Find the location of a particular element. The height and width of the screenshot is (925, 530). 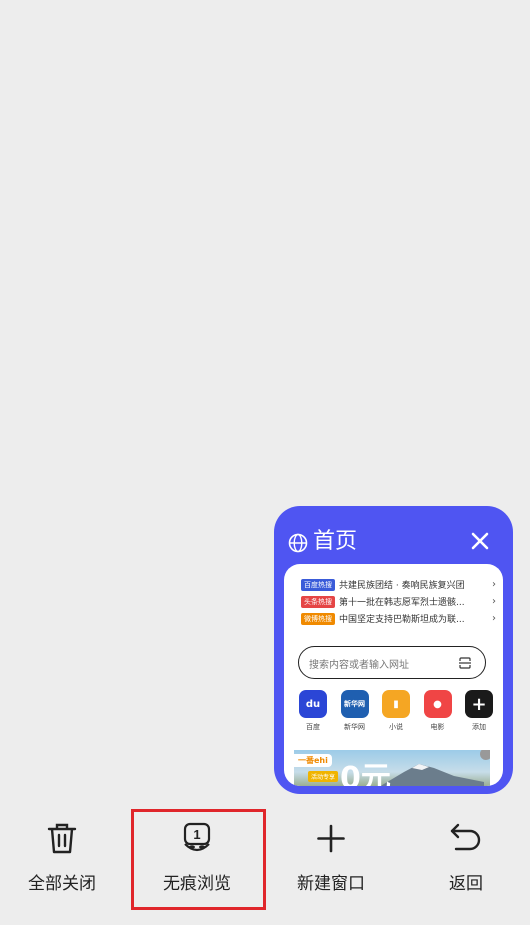

shortcut-baidu: du 百度 is located at coordinates (313, 711).